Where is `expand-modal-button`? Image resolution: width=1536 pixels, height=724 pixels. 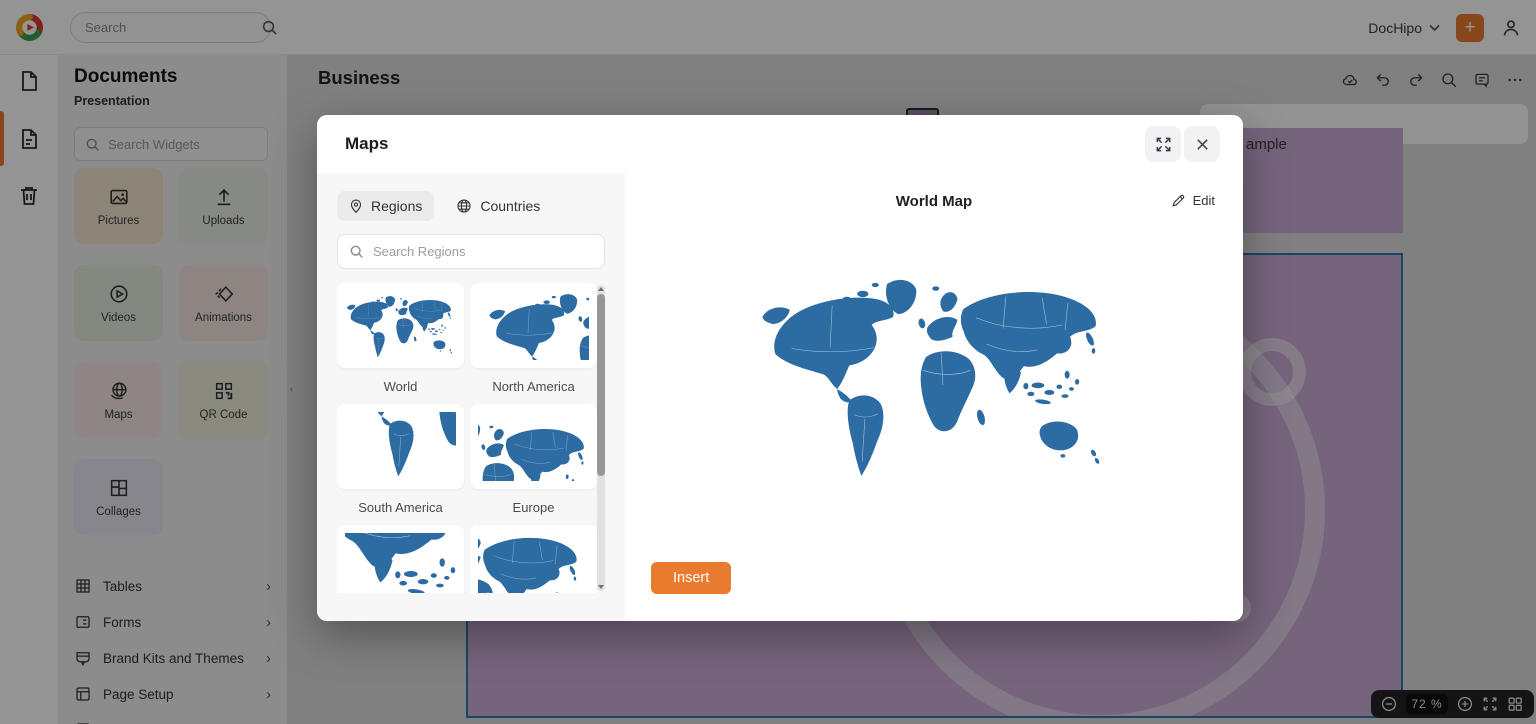 expand-modal-button is located at coordinates (1163, 144).